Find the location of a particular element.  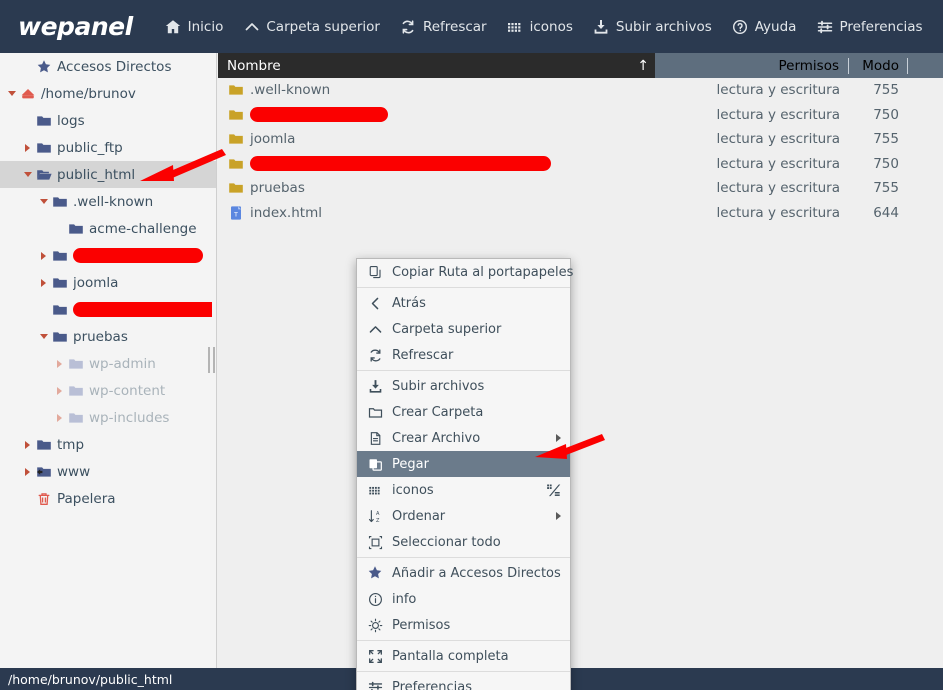

file-name-cell: .well-known is located at coordinates (436, 90).